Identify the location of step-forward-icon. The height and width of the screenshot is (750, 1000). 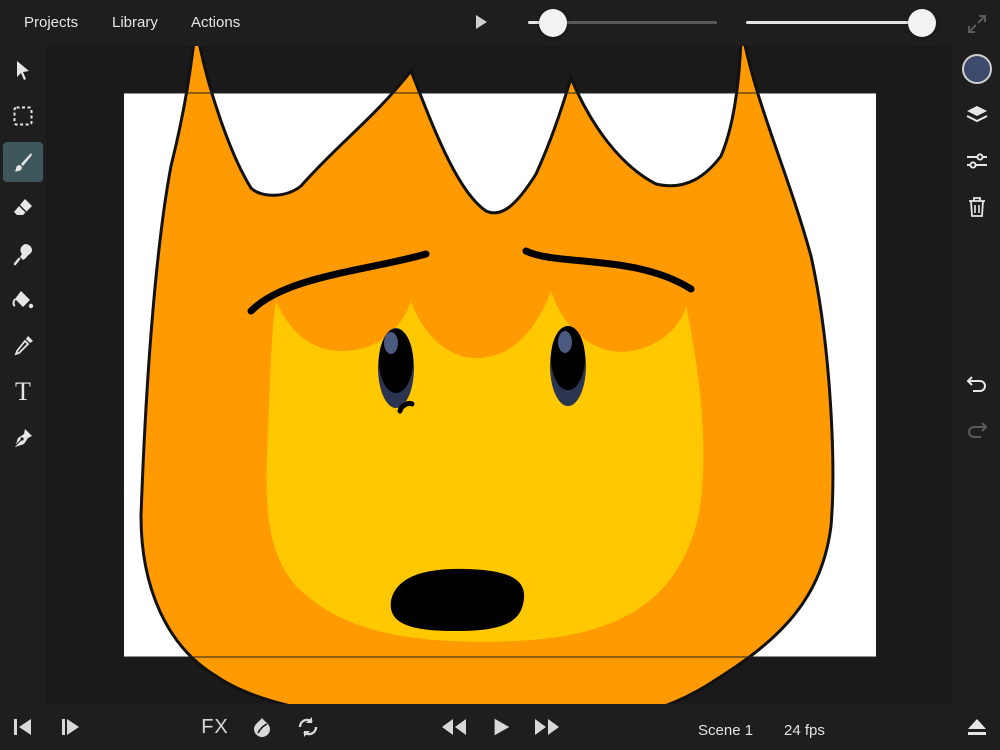
(70, 727).